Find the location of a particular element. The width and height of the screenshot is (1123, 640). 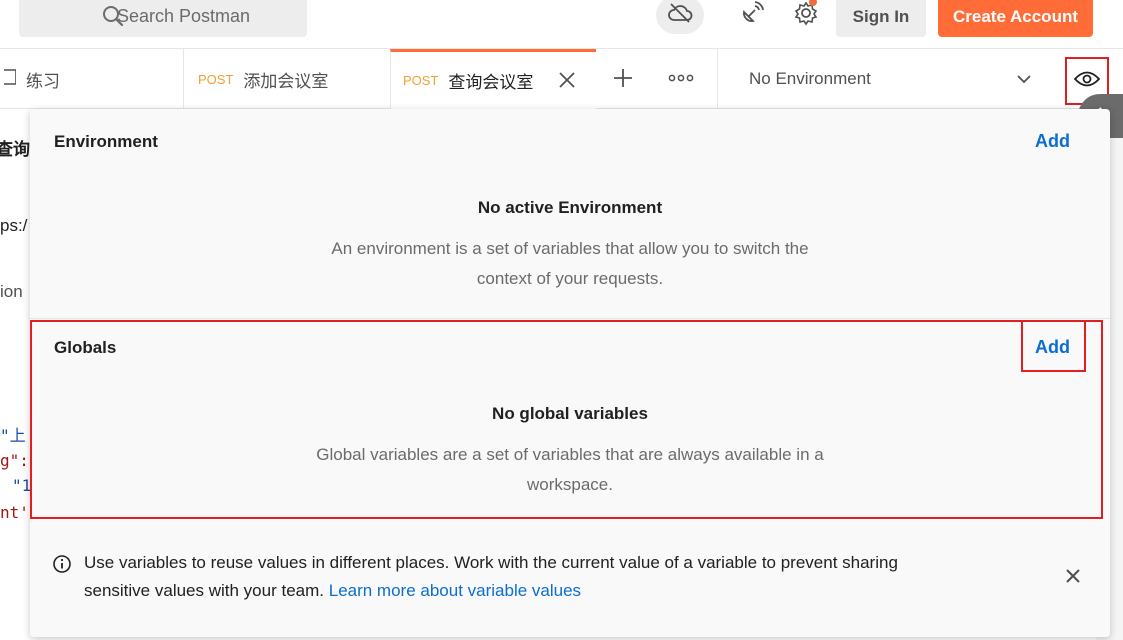

code-line: g": is located at coordinates (14, 460).